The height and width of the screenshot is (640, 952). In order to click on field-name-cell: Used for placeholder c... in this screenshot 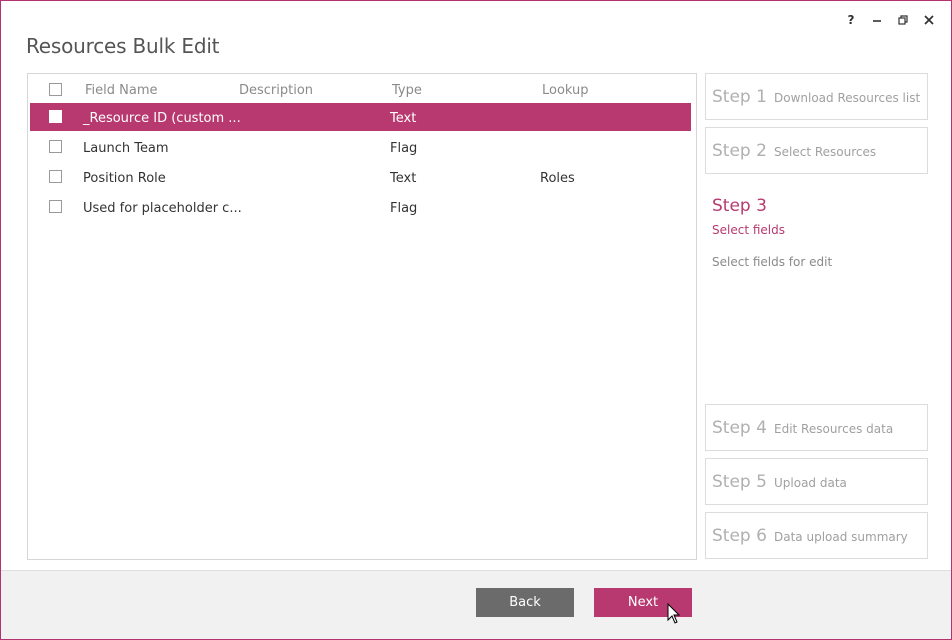, I will do `click(162, 208)`.